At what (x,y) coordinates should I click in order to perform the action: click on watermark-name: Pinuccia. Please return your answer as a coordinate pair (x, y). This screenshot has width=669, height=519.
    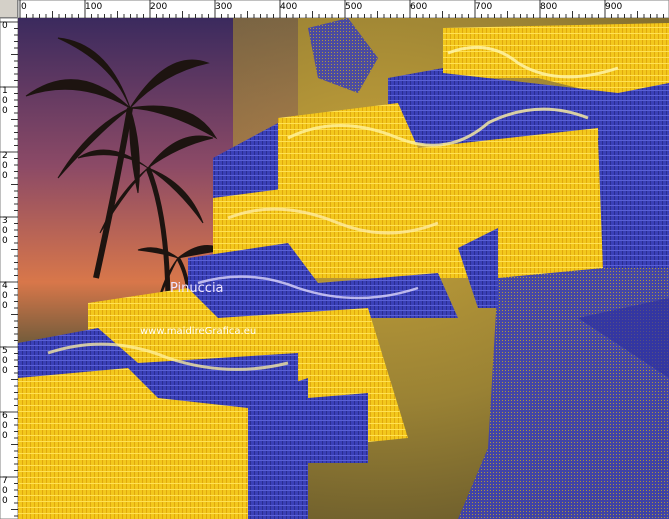
    Looking at the image, I should click on (197, 288).